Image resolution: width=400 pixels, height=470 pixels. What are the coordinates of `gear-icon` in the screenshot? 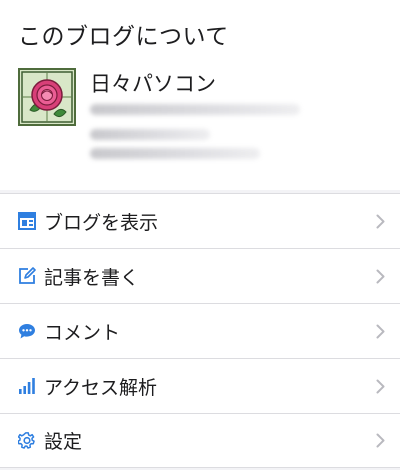 It's located at (27, 441).